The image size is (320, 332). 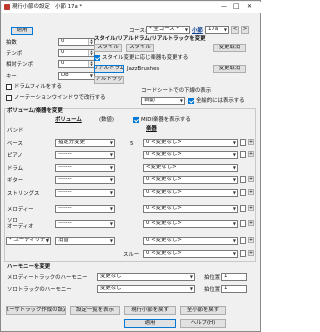 What do you see at coordinates (109, 80) in the screenshot?
I see `realtracks-button: リアルトラック` at bounding box center [109, 80].